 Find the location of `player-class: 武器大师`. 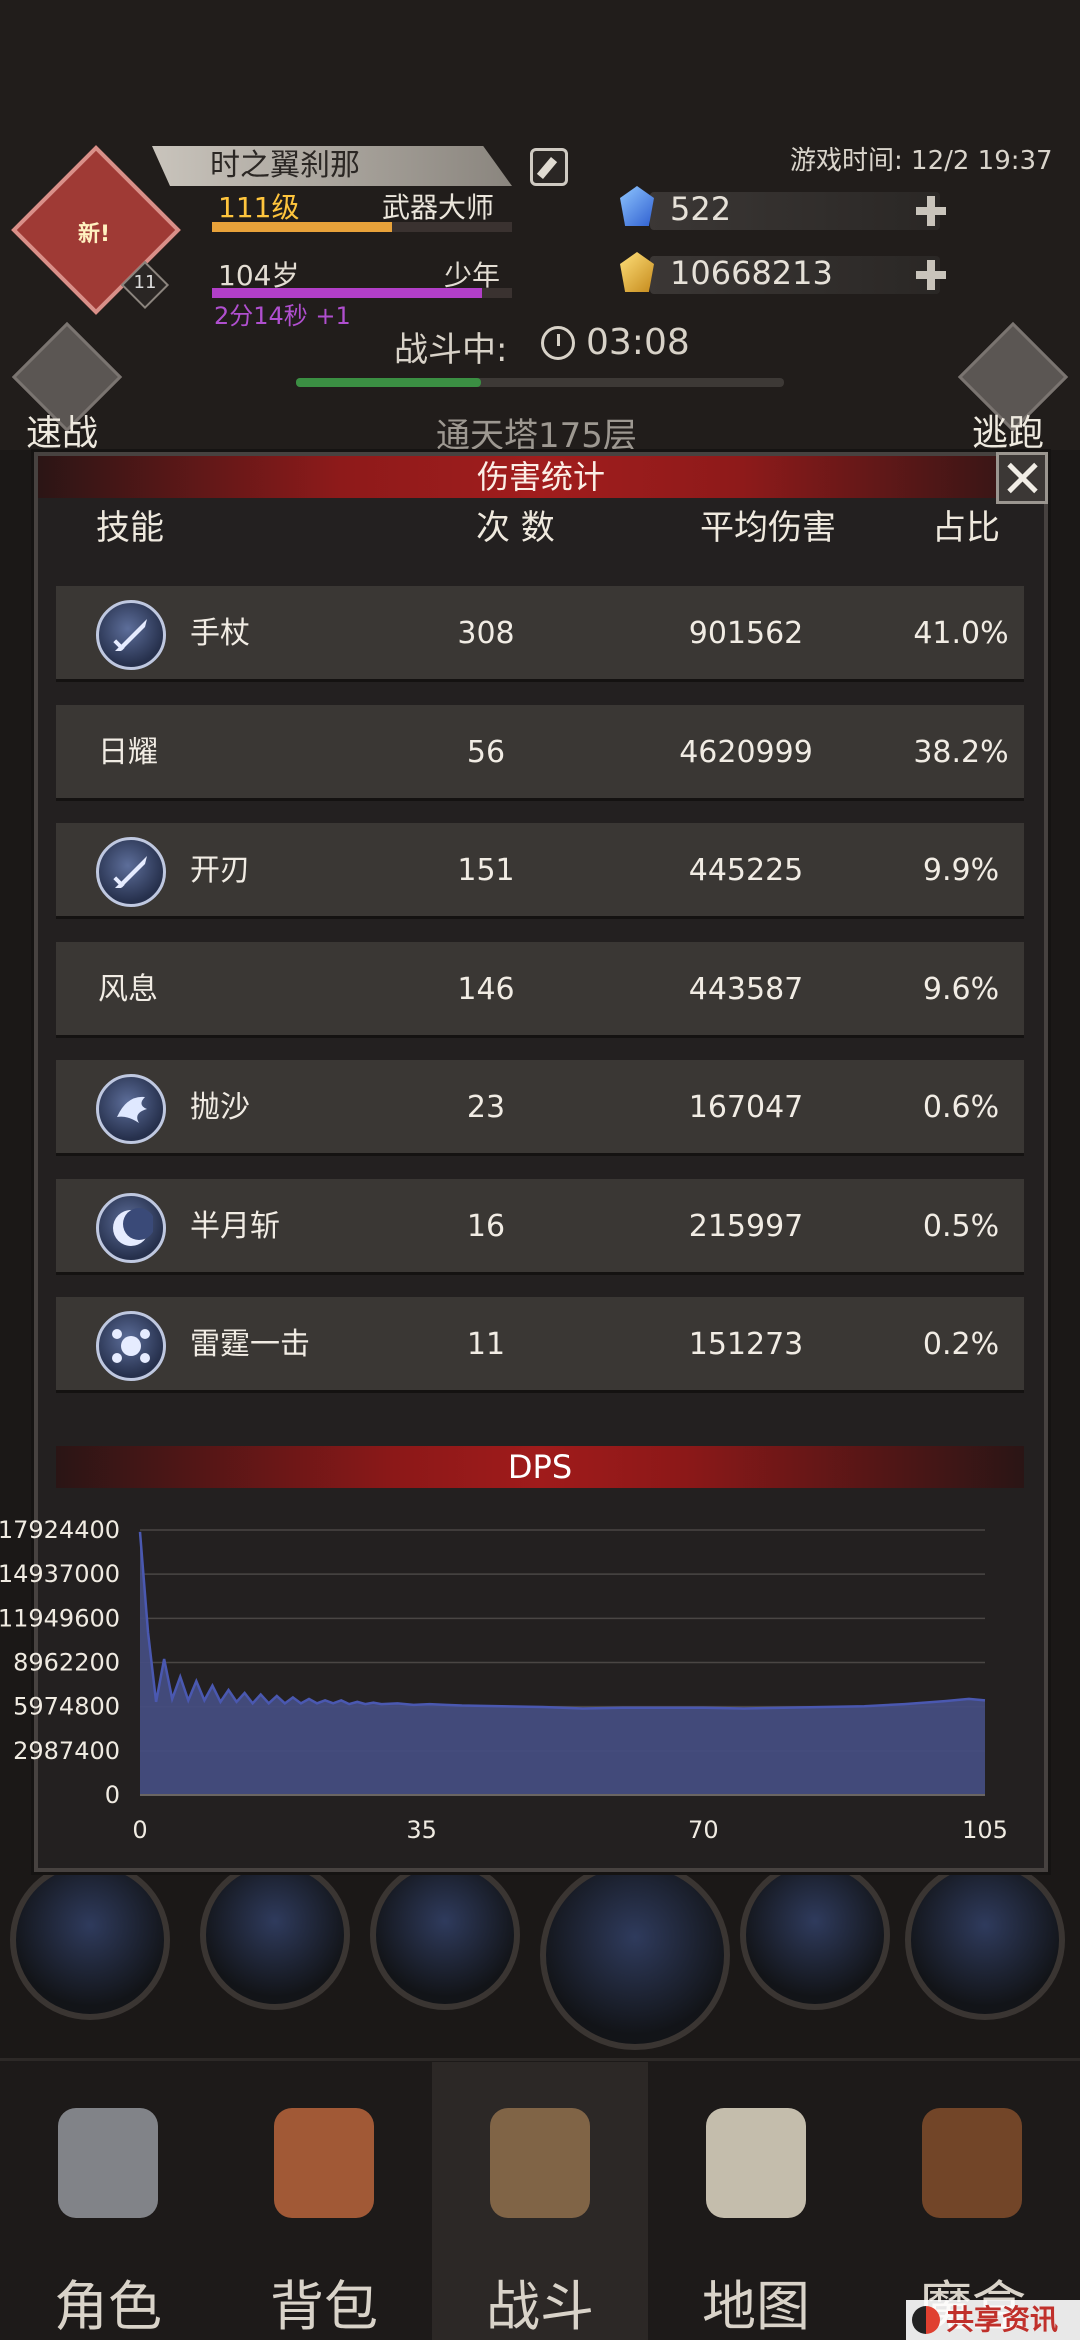

player-class: 武器大师 is located at coordinates (438, 207).